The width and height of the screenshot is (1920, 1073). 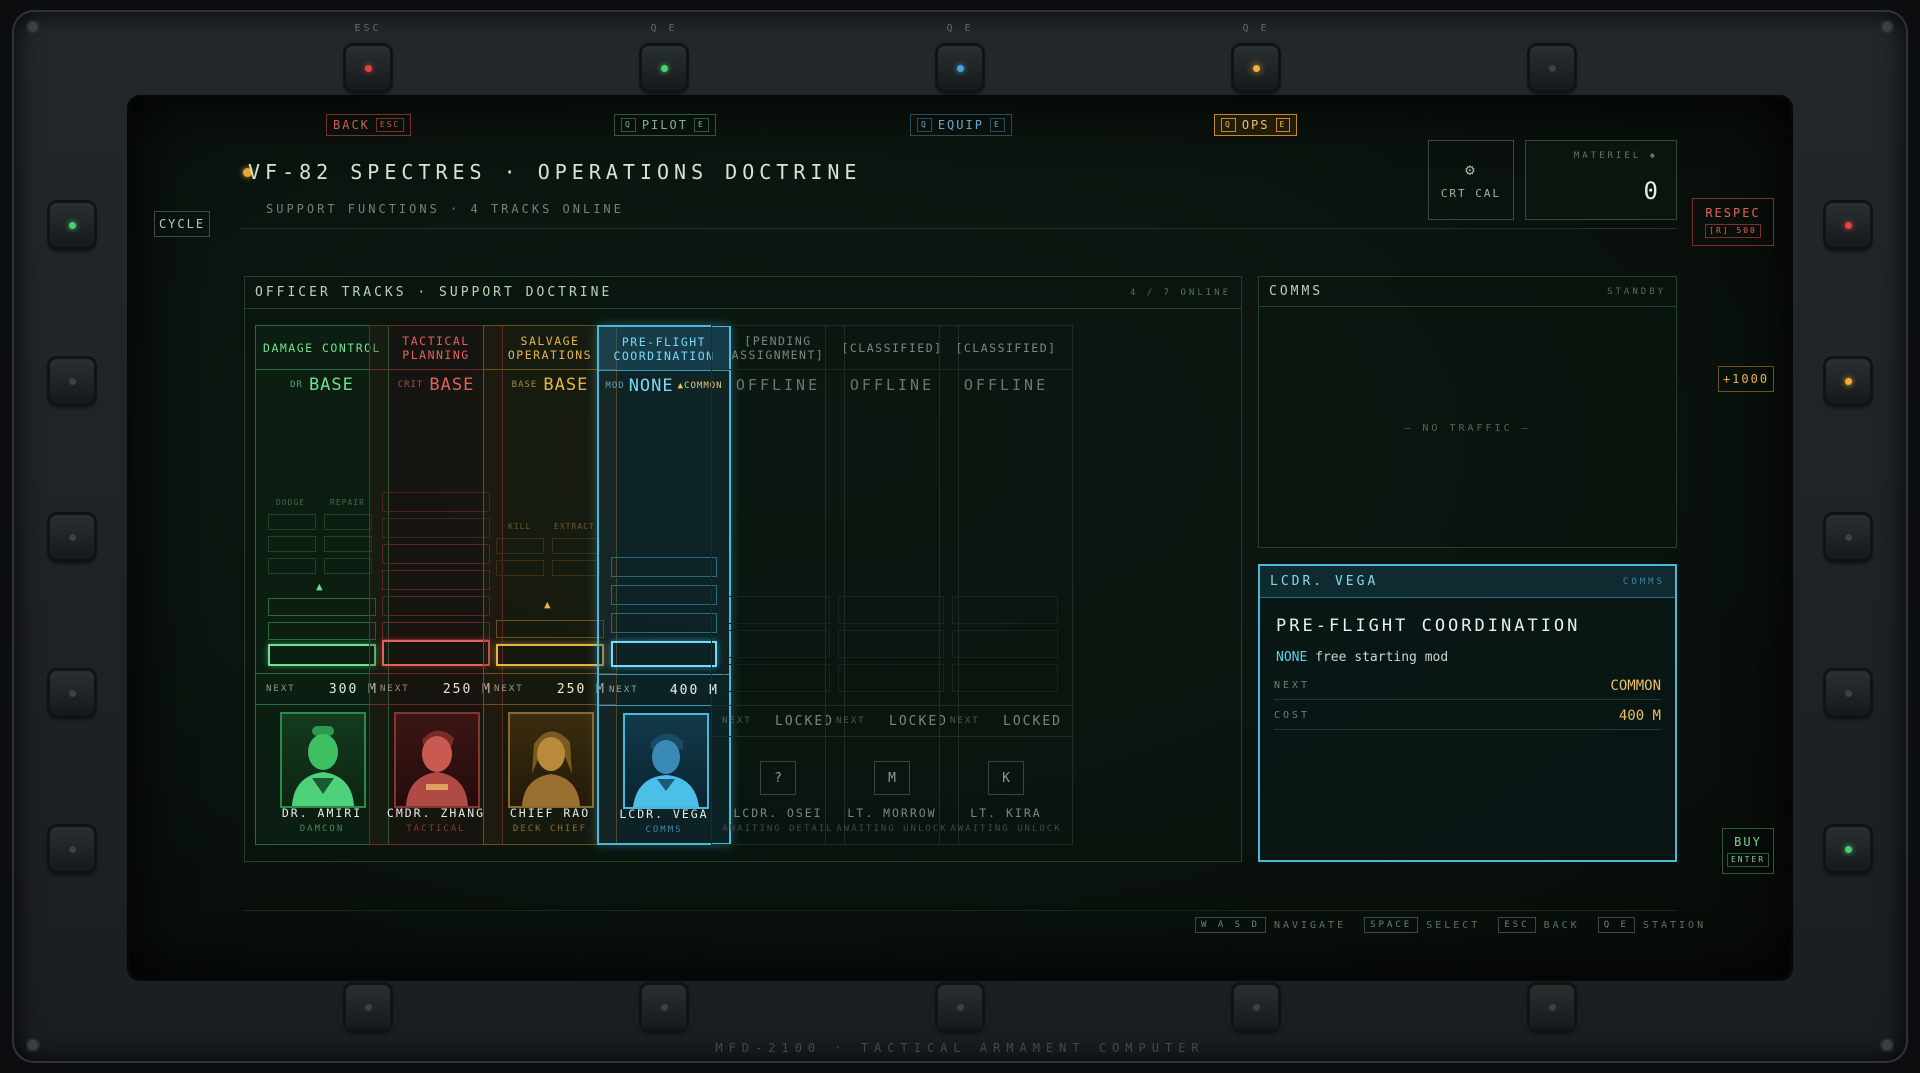 I want to click on hw-button-pilot, so click(x=664, y=68).